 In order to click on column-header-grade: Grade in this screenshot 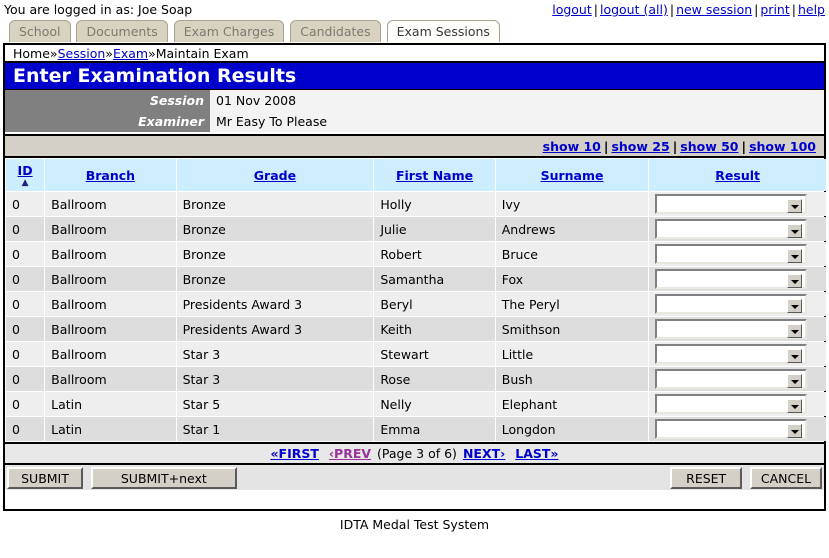, I will do `click(275, 175)`.